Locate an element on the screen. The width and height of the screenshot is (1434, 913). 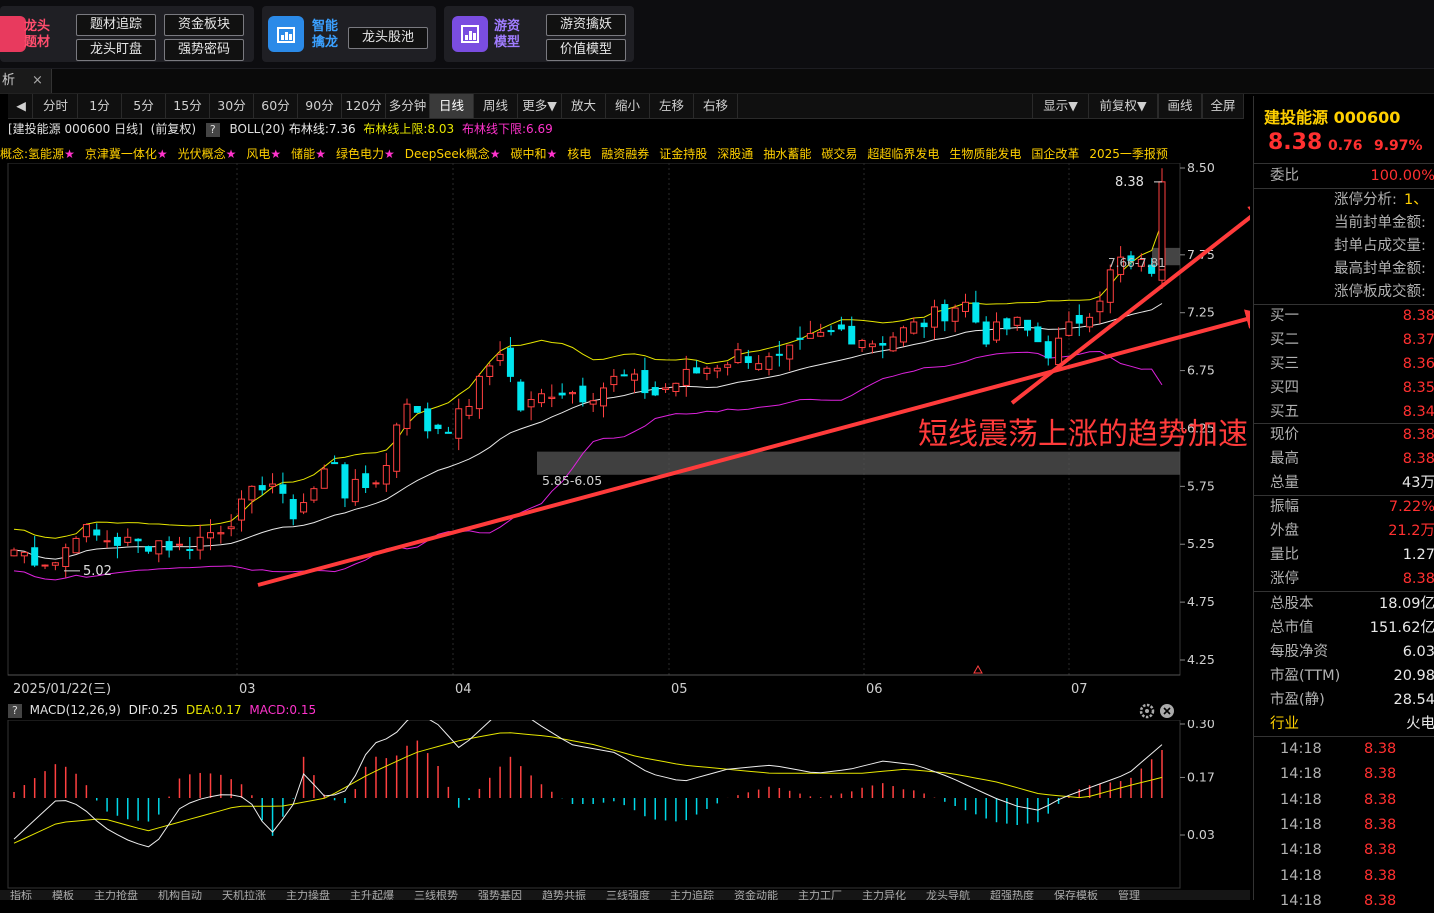
concept-tag: 京津冀一体化★ is located at coordinates (126, 154).